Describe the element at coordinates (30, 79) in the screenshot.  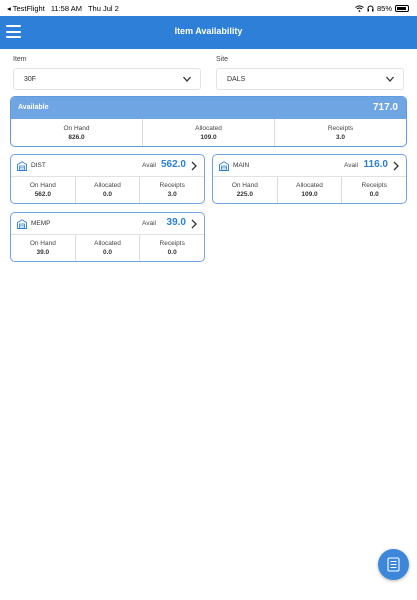
I see `item-value: 30F` at that location.